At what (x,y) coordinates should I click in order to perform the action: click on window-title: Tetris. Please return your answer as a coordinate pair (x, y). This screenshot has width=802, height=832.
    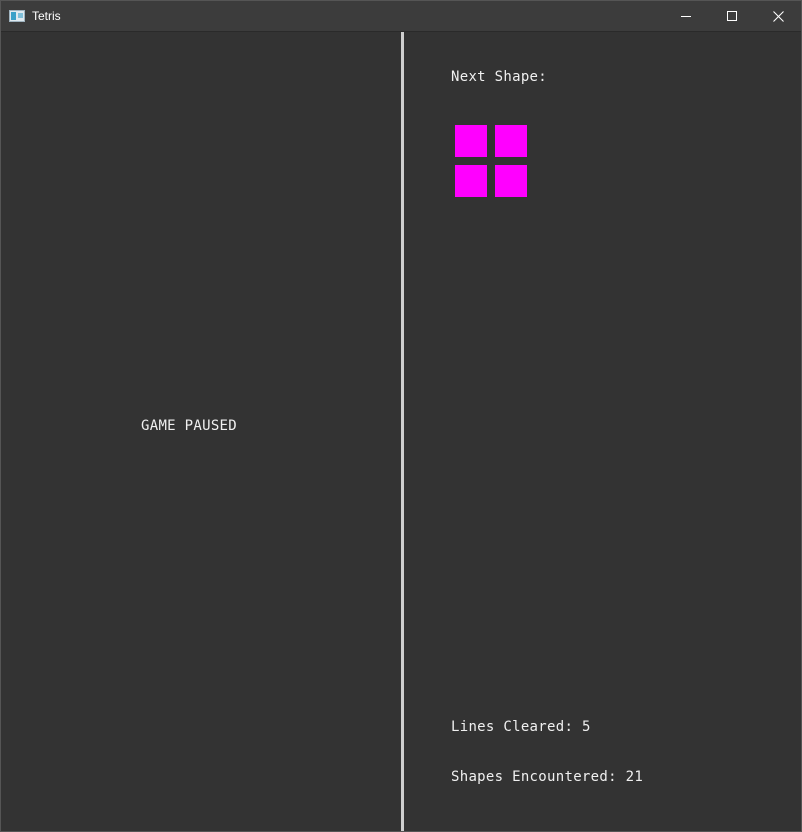
    Looking at the image, I should click on (46, 16).